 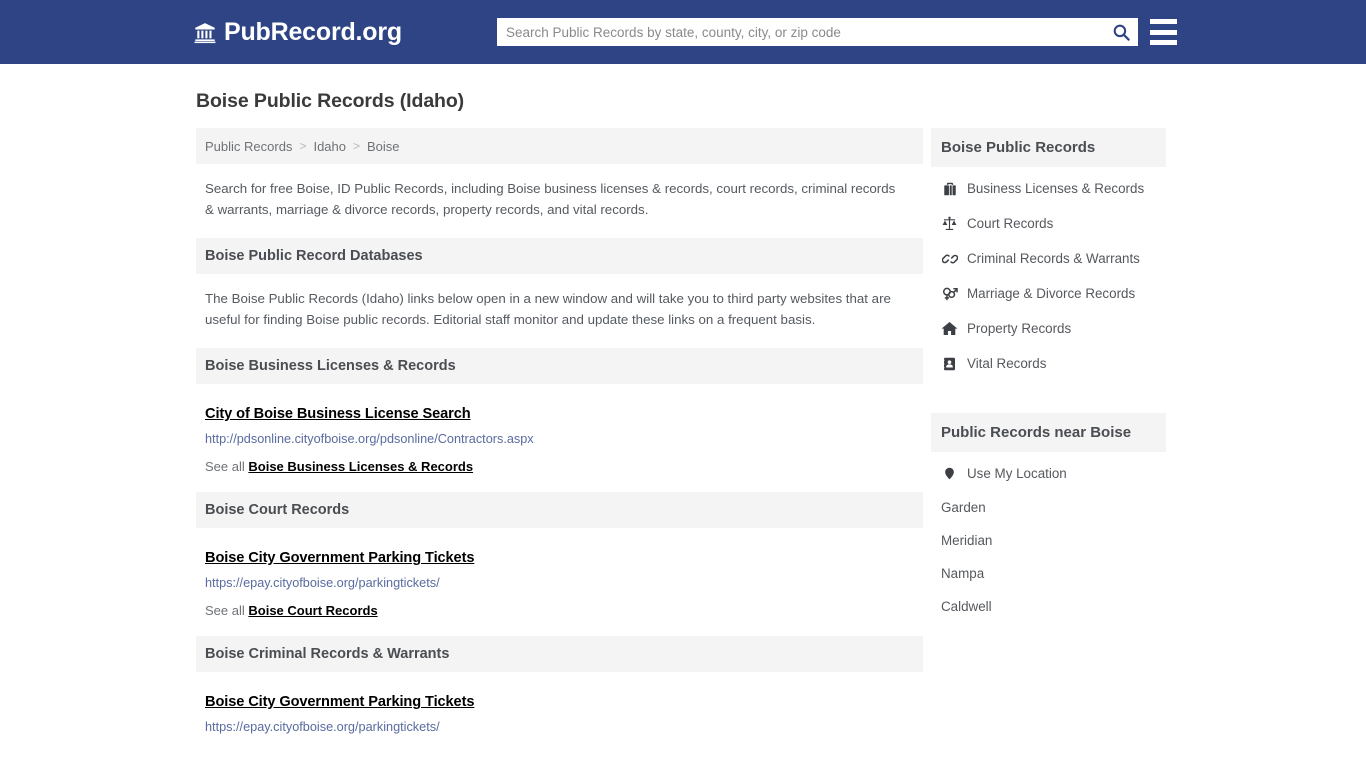 What do you see at coordinates (1048, 573) in the screenshot?
I see `sidebar-item-nampa: Nampa` at bounding box center [1048, 573].